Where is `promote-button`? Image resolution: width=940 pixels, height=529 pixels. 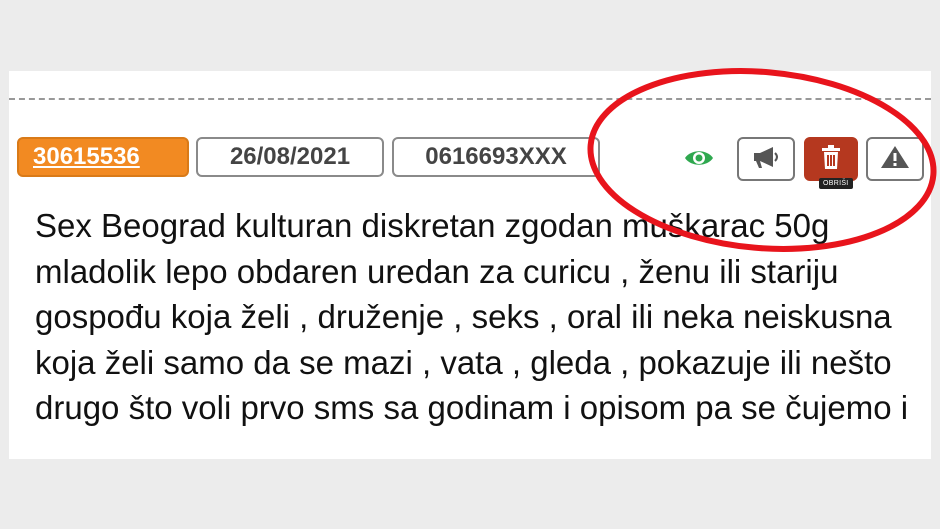 promote-button is located at coordinates (766, 159).